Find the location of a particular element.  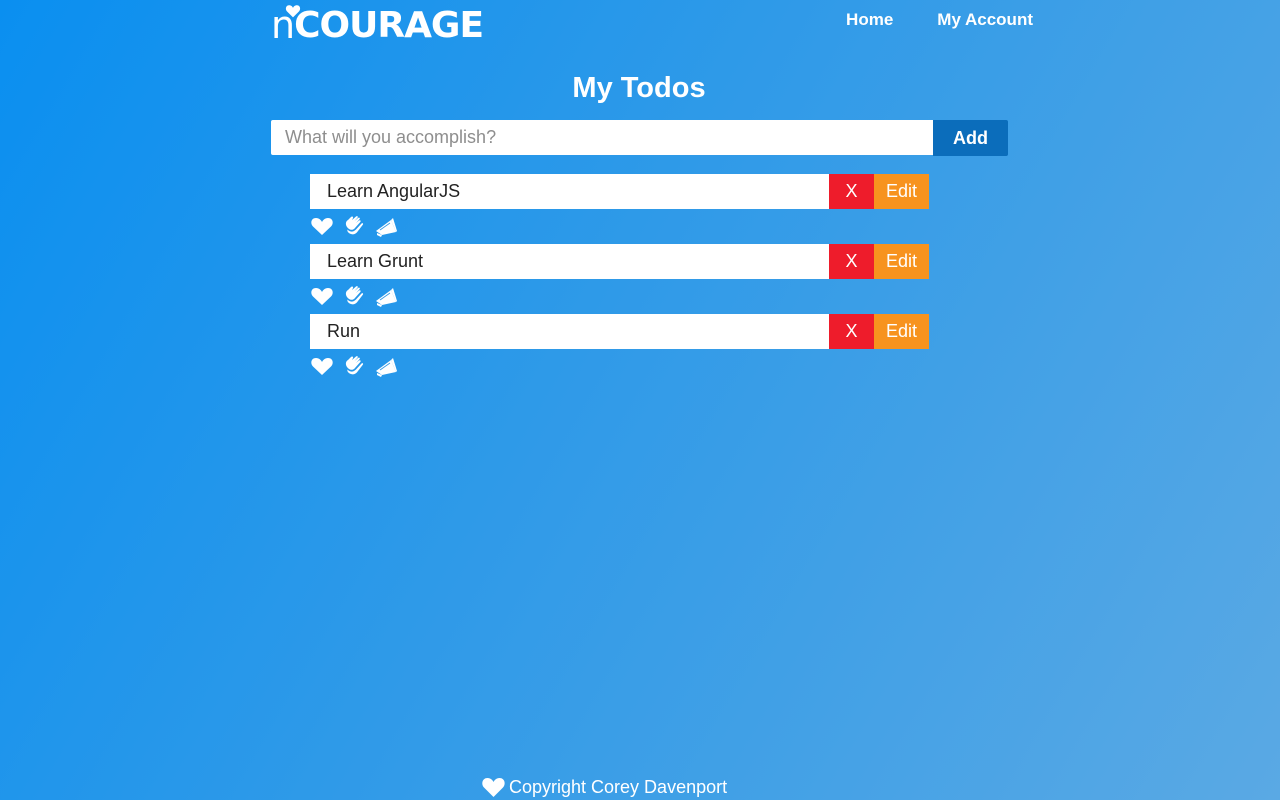

main-nav: Home My Account is located at coordinates (939, 20).